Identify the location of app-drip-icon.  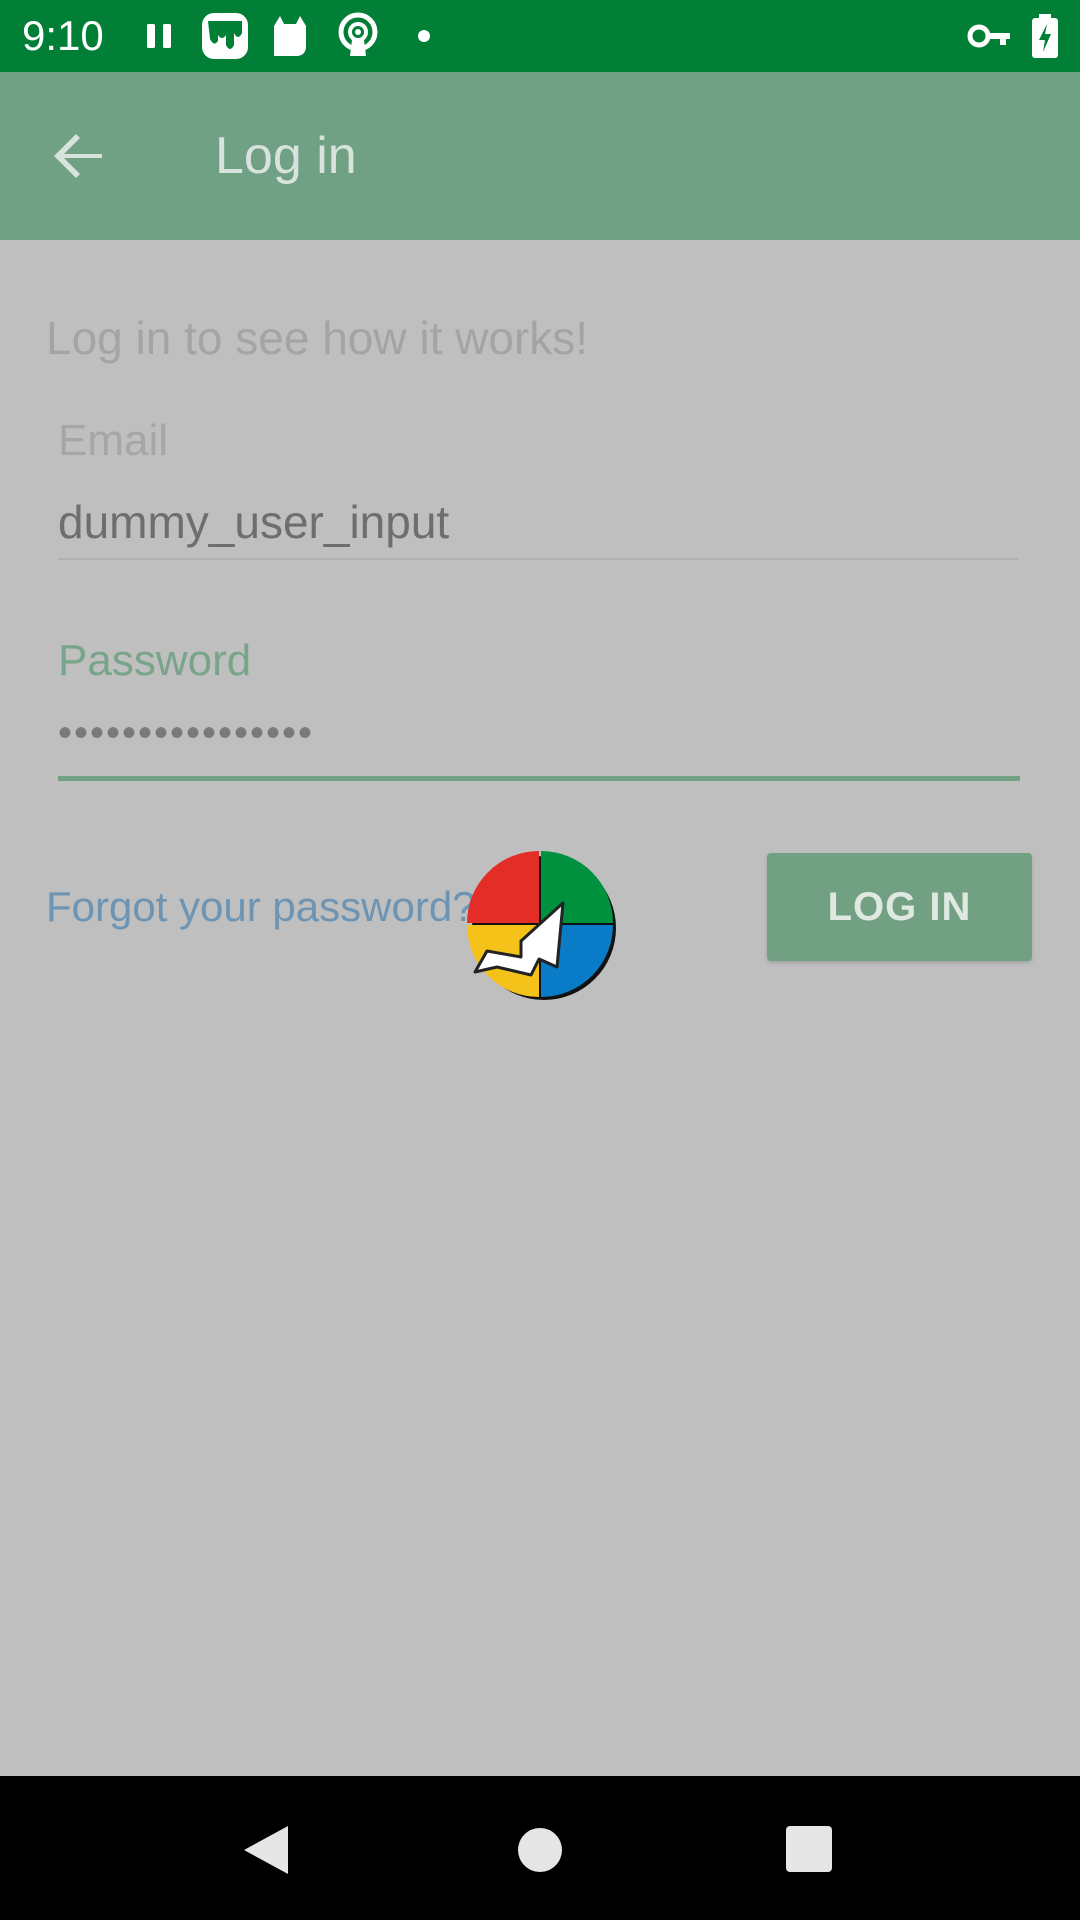
(225, 36).